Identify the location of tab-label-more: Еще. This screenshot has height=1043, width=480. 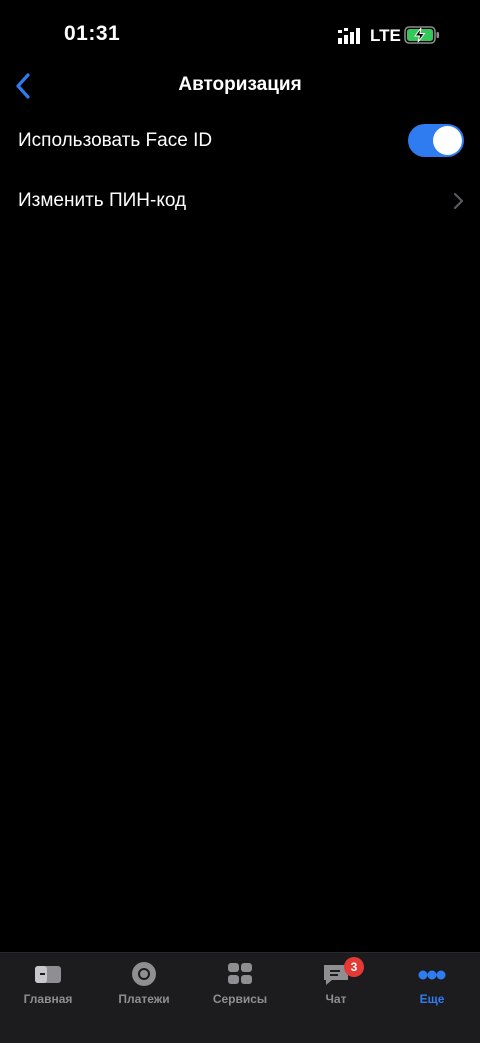
(432, 999).